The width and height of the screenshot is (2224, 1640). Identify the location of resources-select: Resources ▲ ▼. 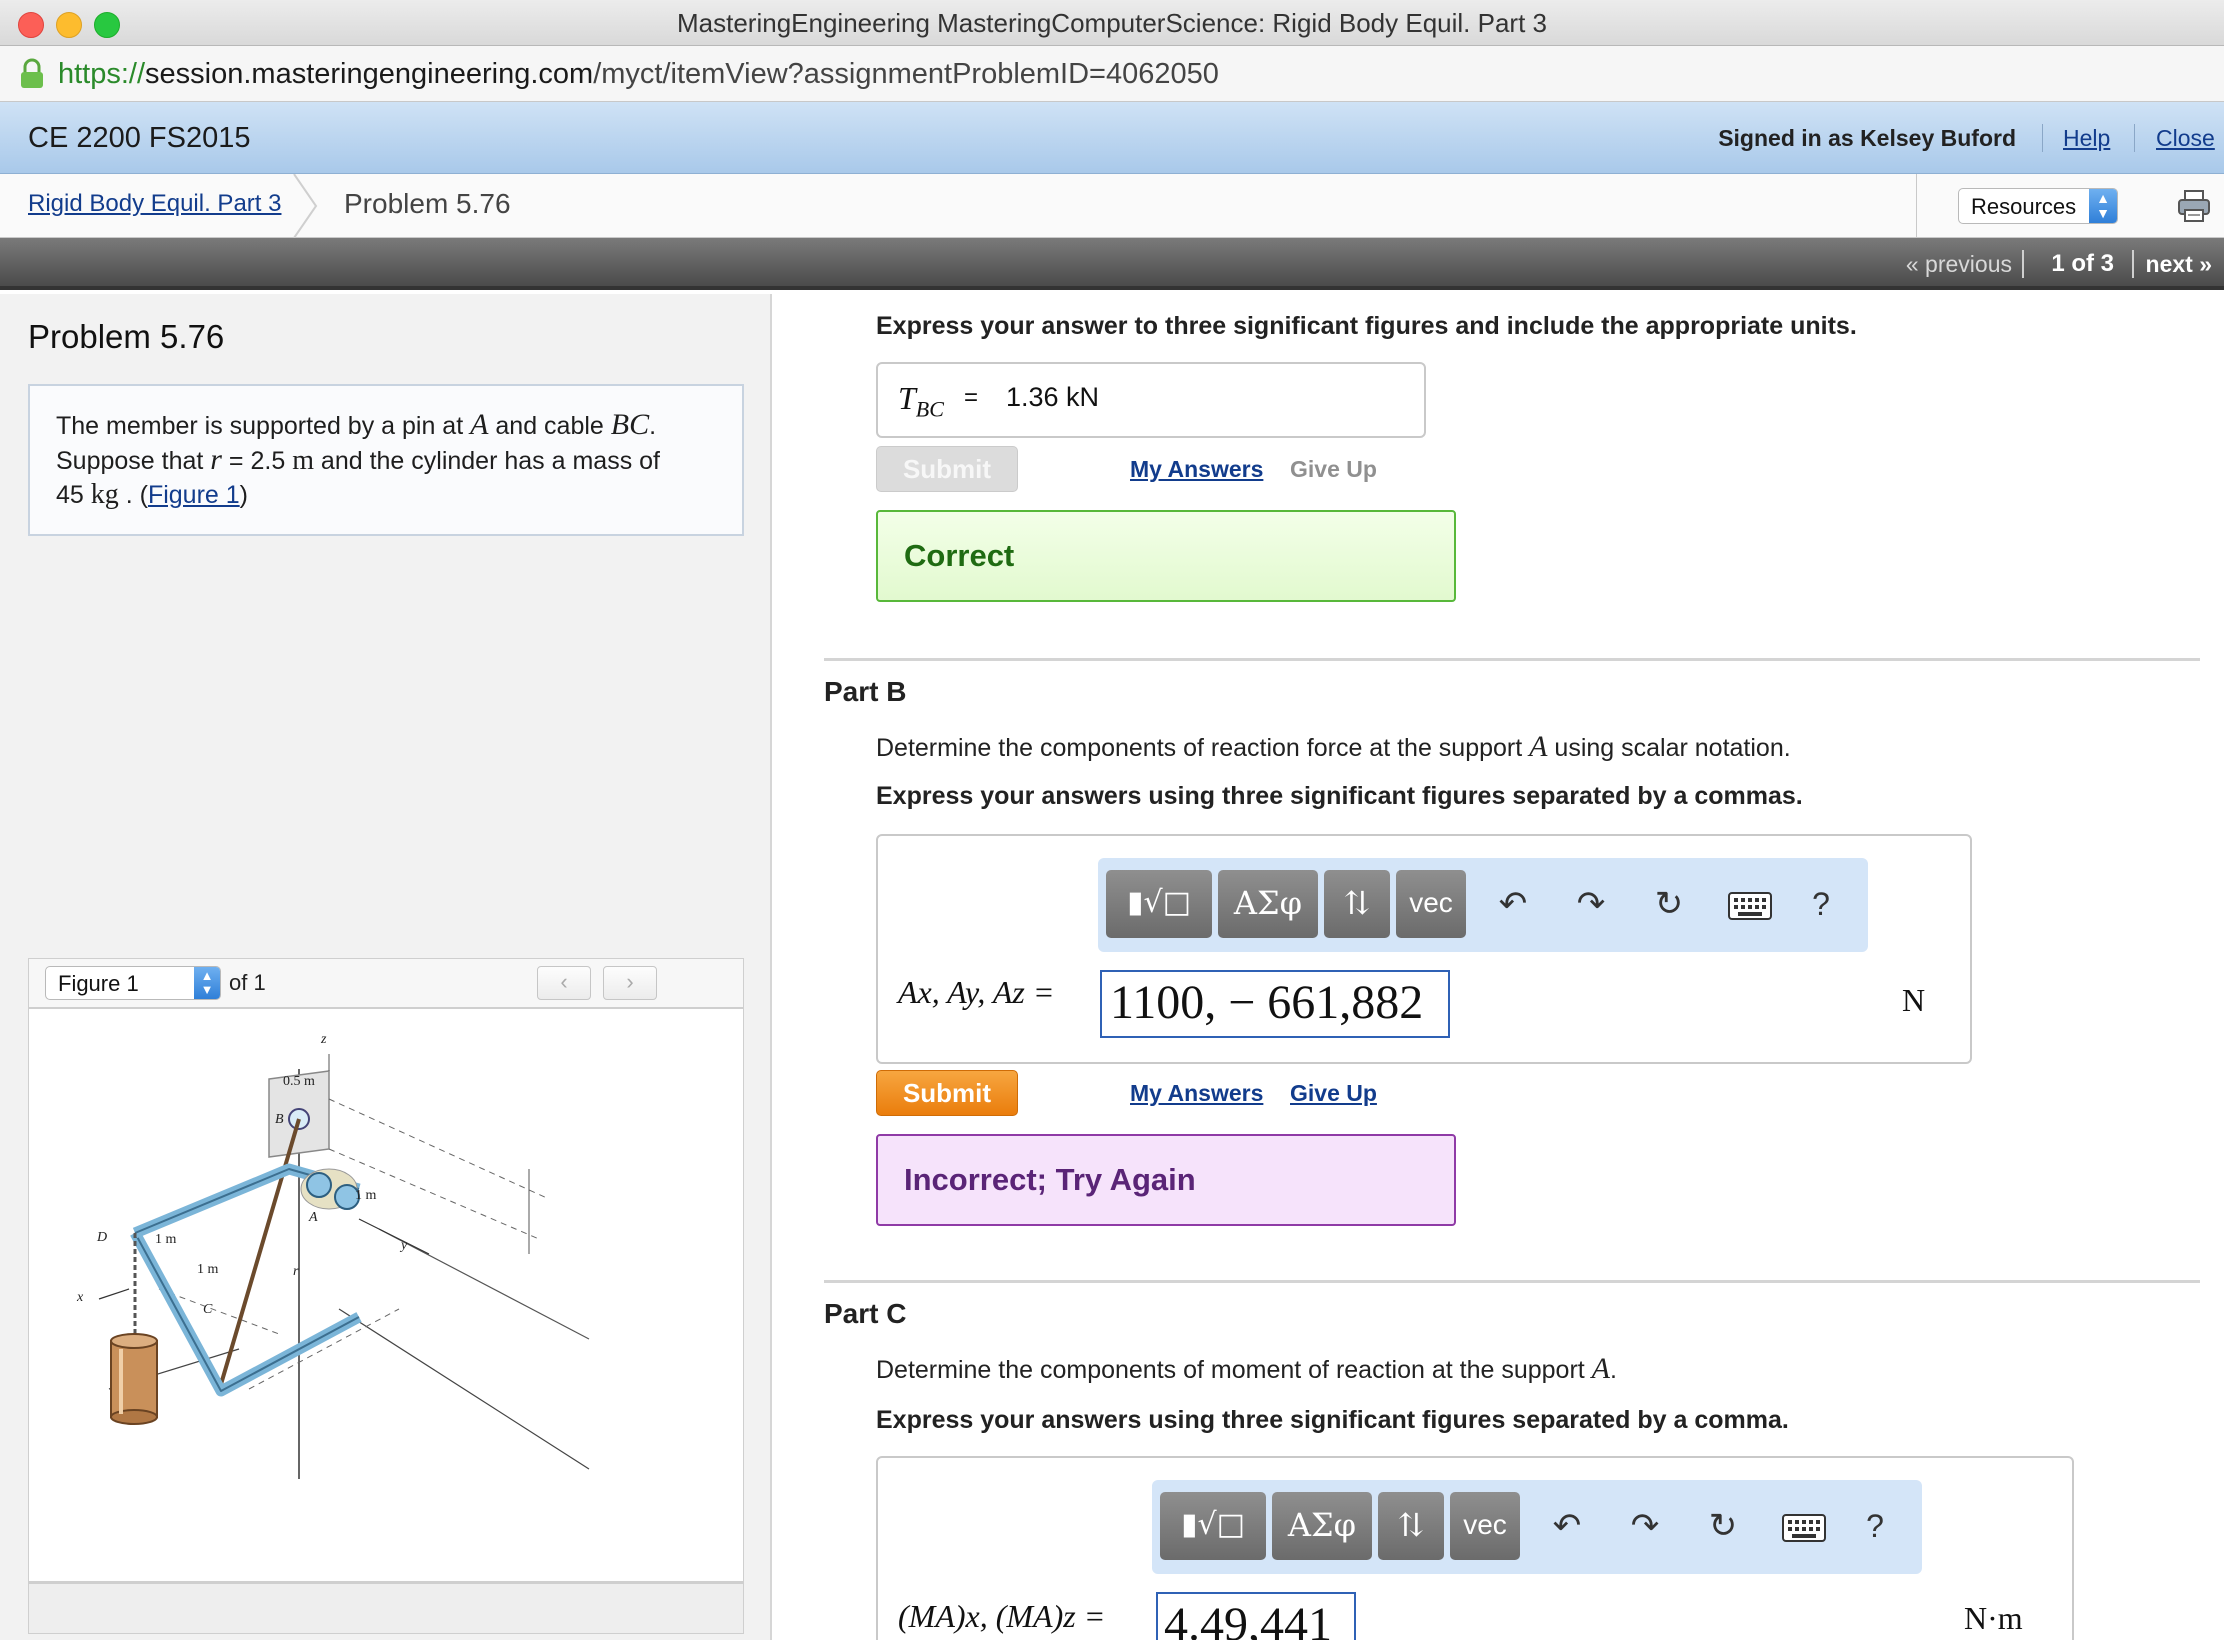
(2038, 206).